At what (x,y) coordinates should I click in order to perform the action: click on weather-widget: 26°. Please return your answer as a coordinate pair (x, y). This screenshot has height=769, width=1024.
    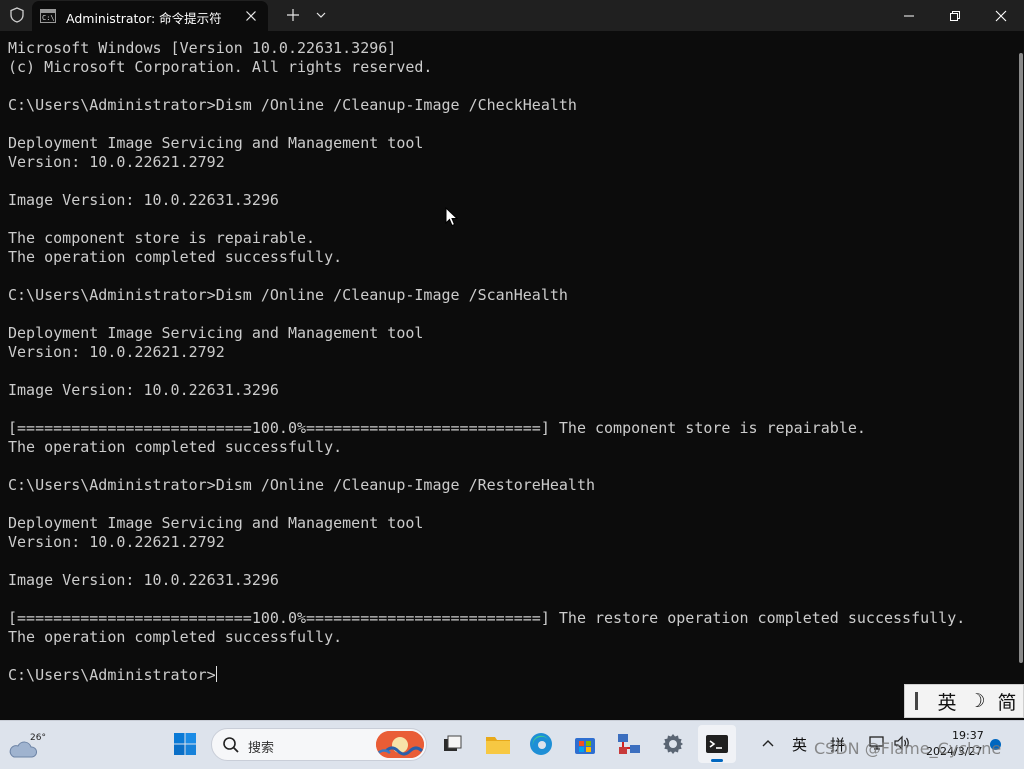
    Looking at the image, I should click on (27, 745).